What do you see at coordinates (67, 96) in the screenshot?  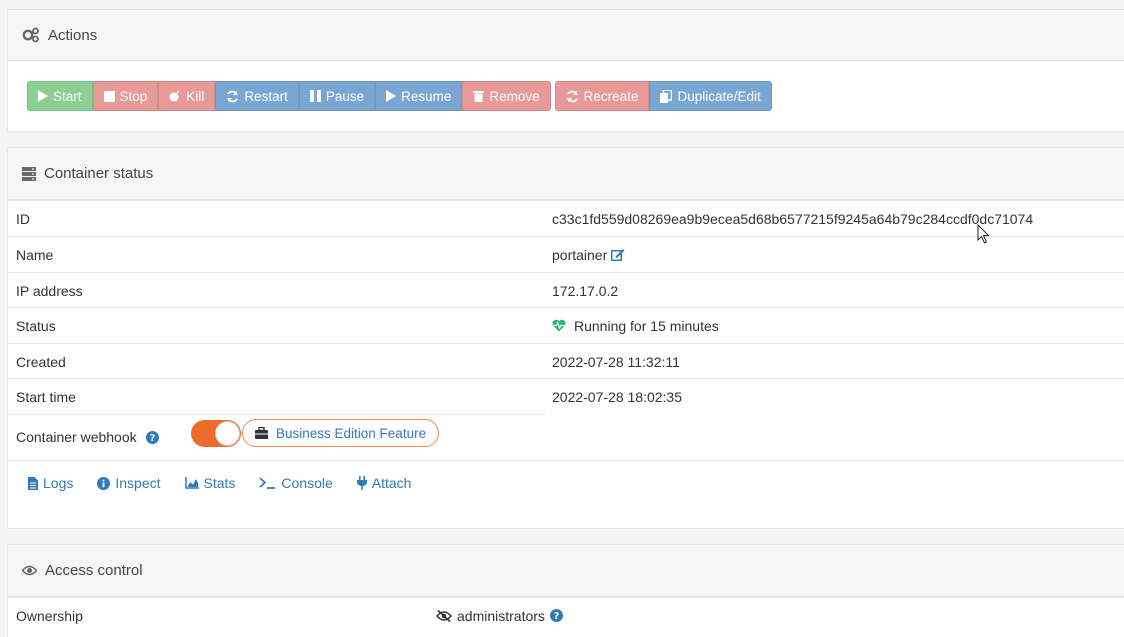 I see `start-button-label: Start` at bounding box center [67, 96].